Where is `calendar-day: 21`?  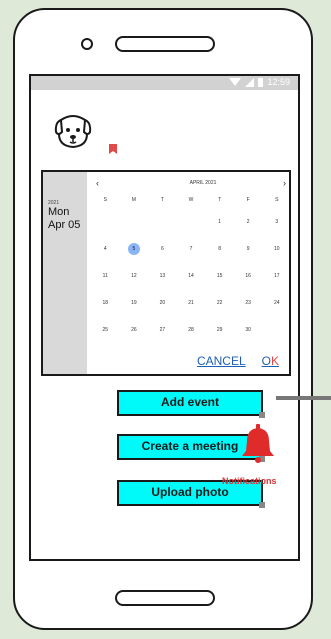
calendar-day: 21 is located at coordinates (191, 303).